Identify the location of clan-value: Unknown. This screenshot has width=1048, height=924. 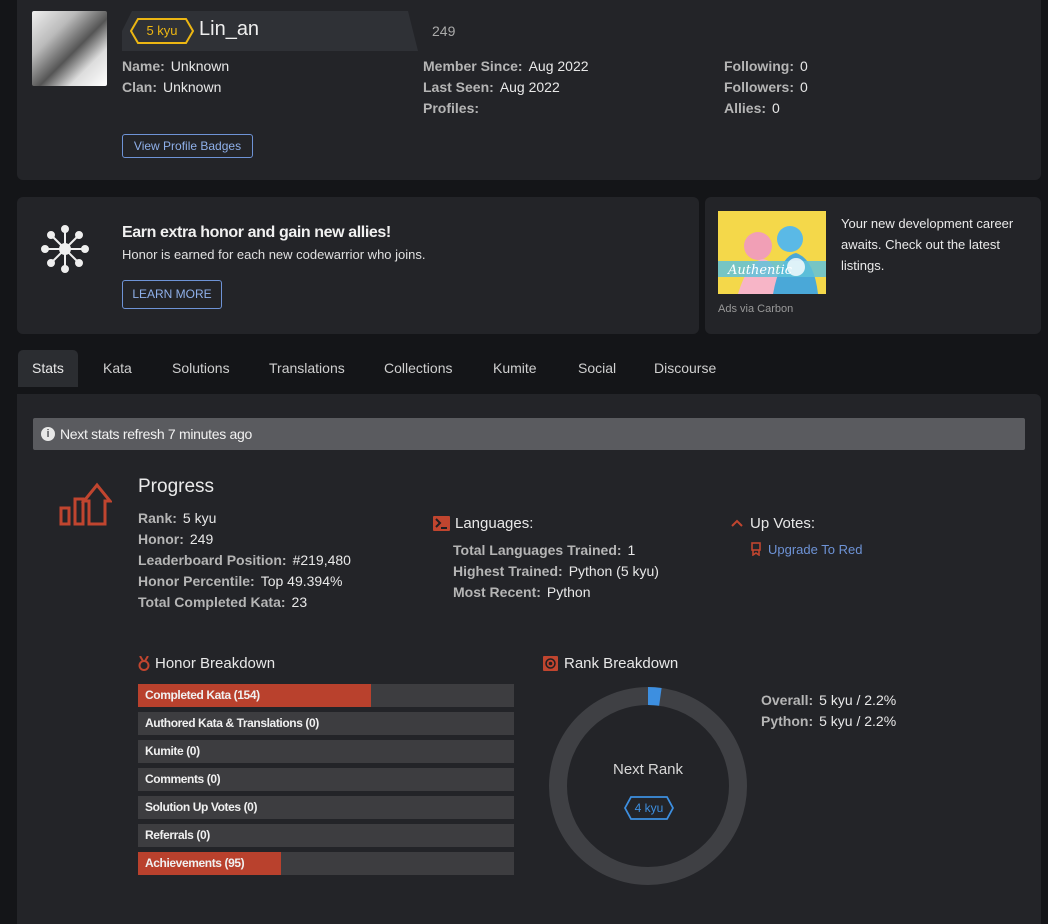
(192, 87).